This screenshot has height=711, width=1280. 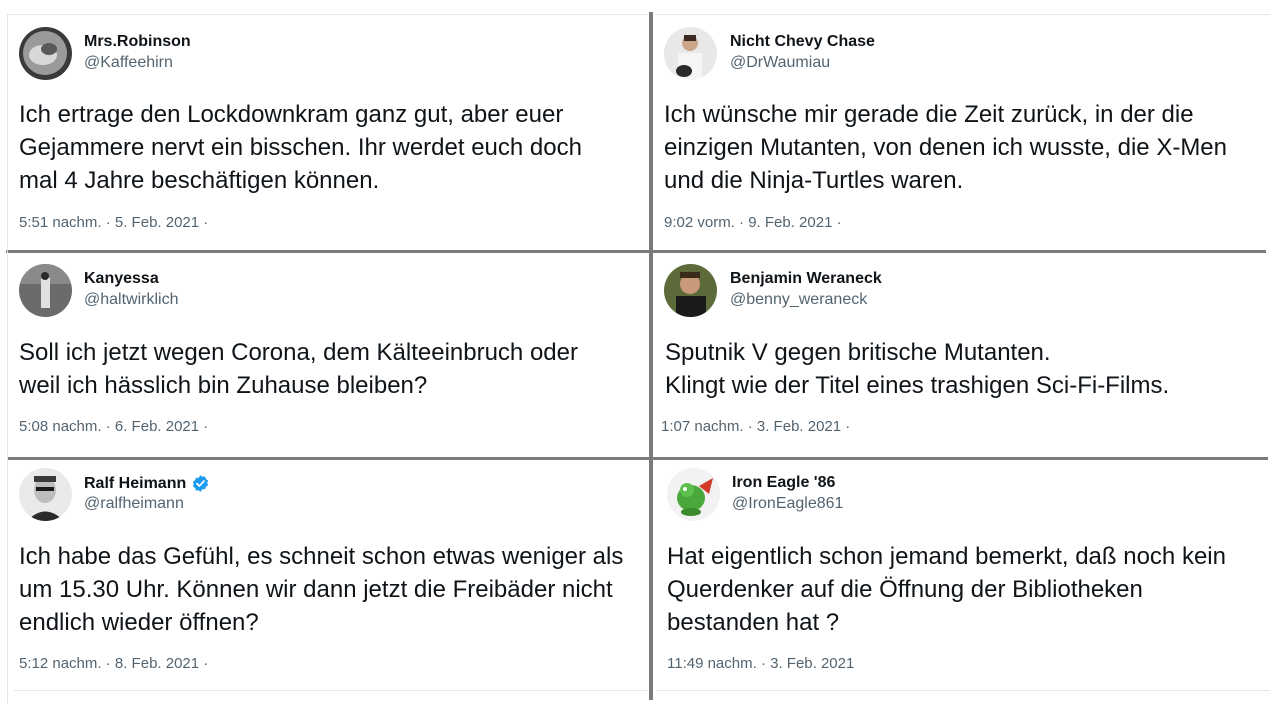 I want to click on author-handle: @ralfheimann, so click(x=134, y=504).